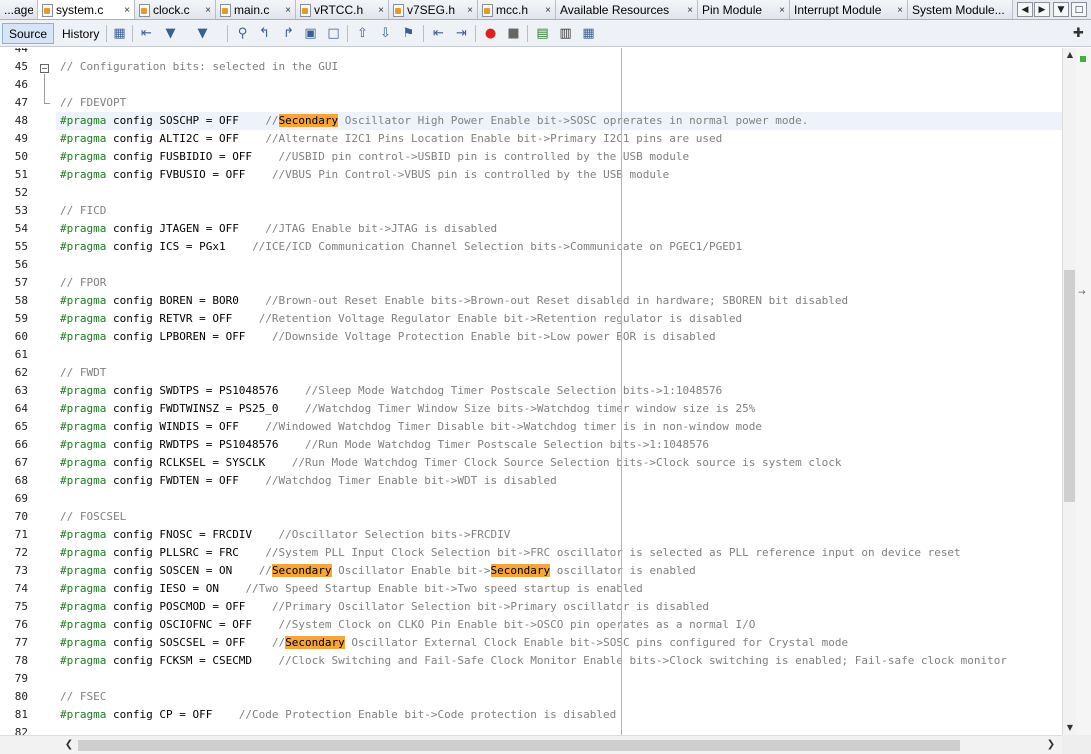 This screenshot has height=754, width=1091. Describe the element at coordinates (86, 9) in the screenshot. I see `editor-tab: system.c ×` at that location.